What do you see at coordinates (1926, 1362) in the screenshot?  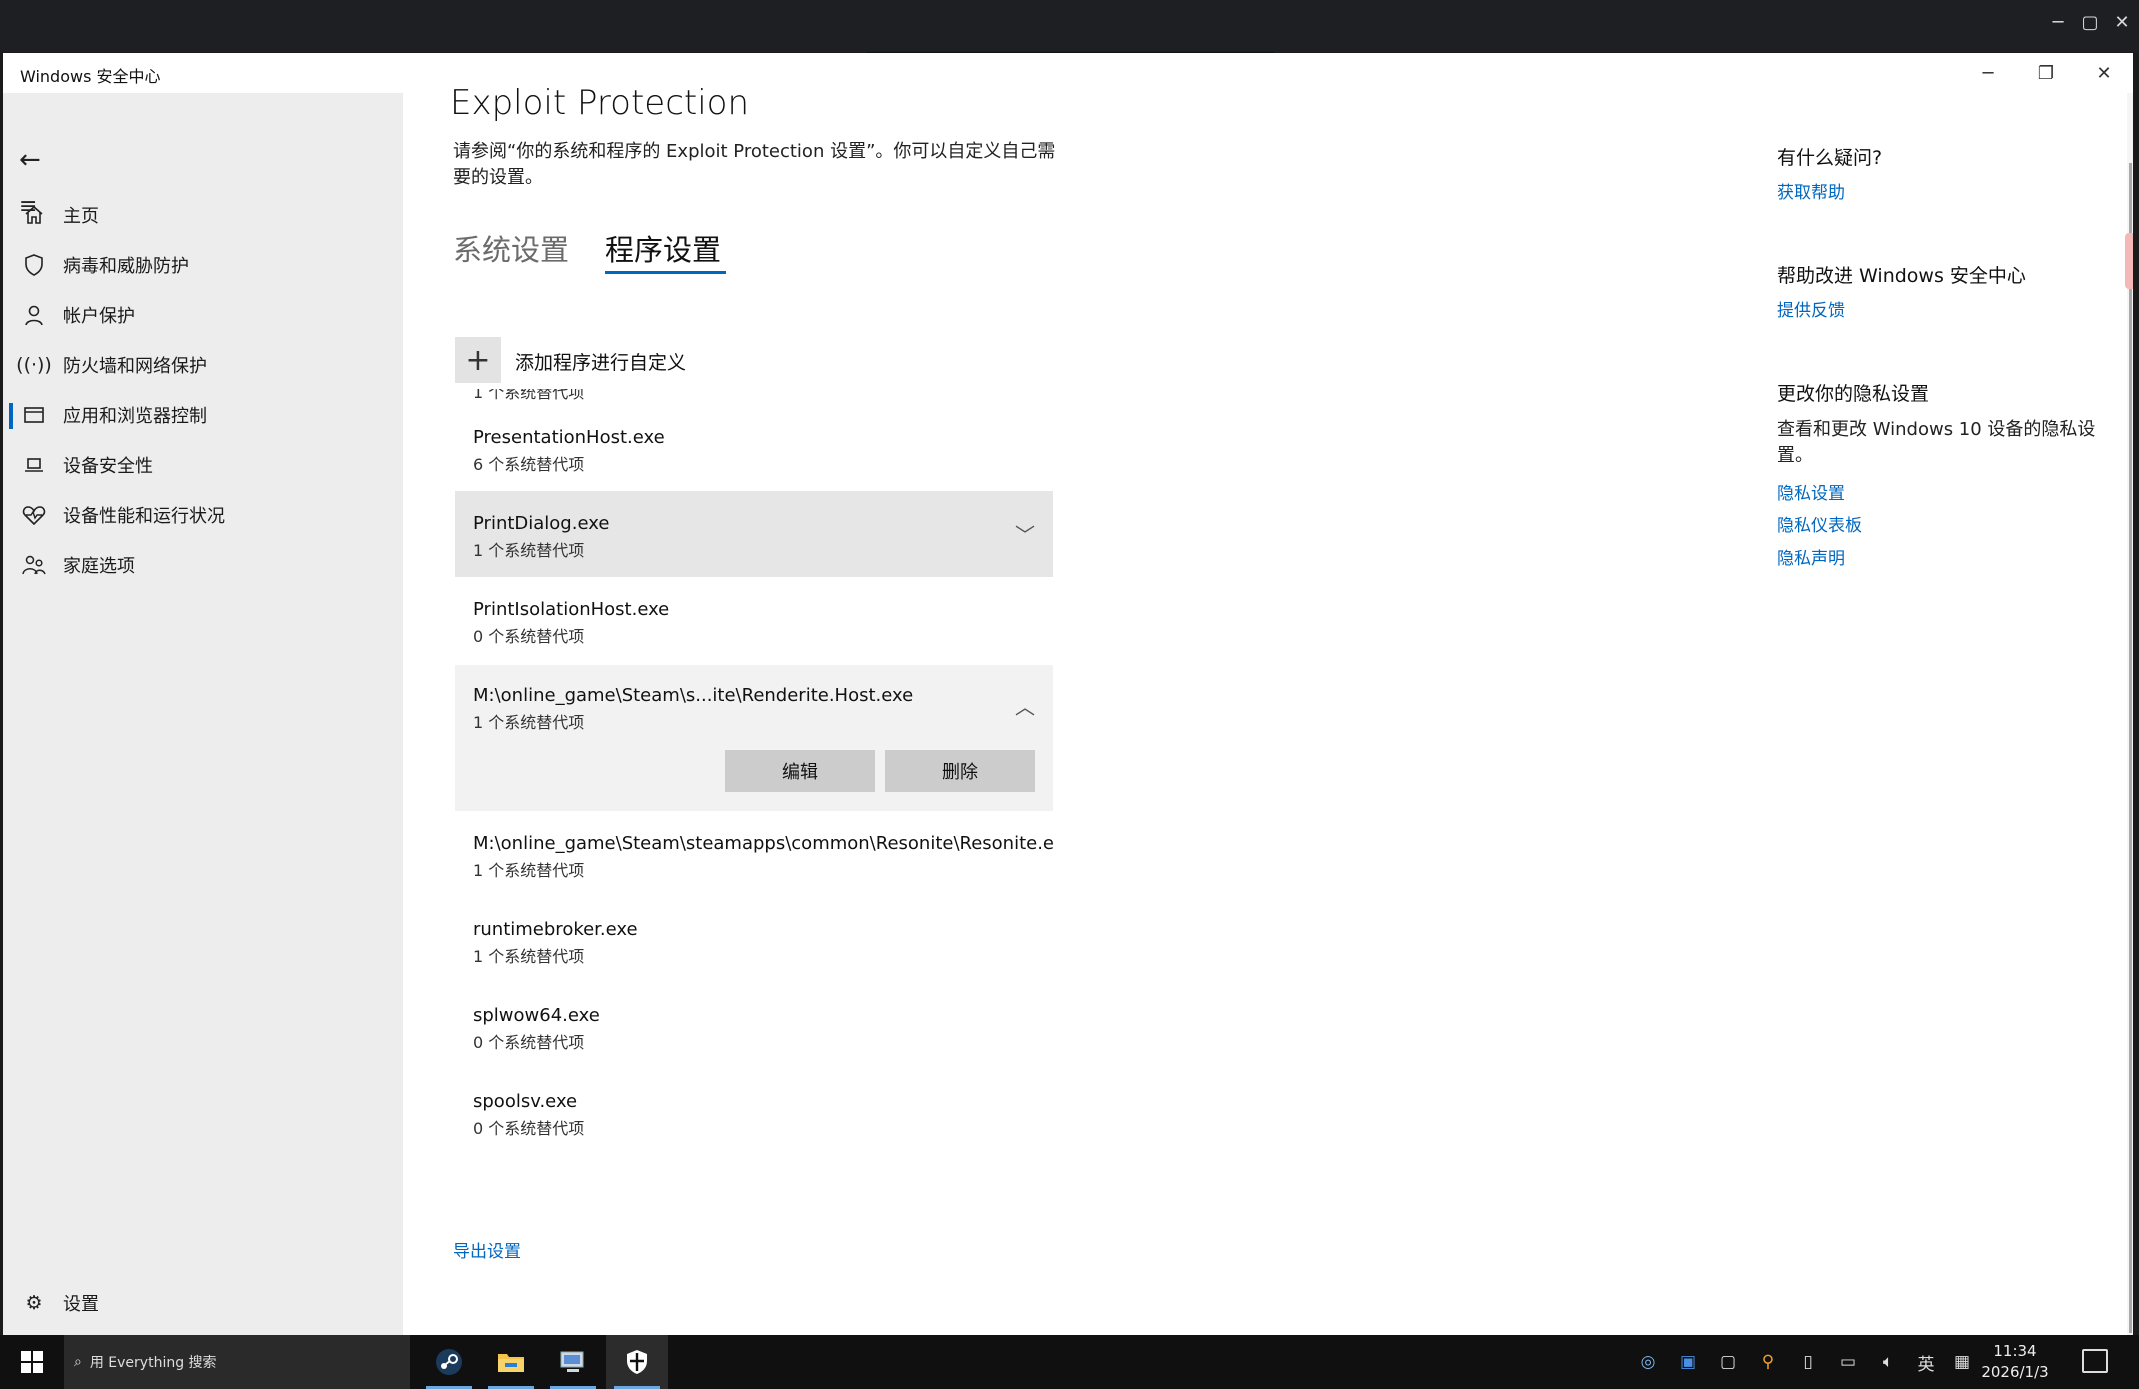 I see `ime-indicator: 英` at bounding box center [1926, 1362].